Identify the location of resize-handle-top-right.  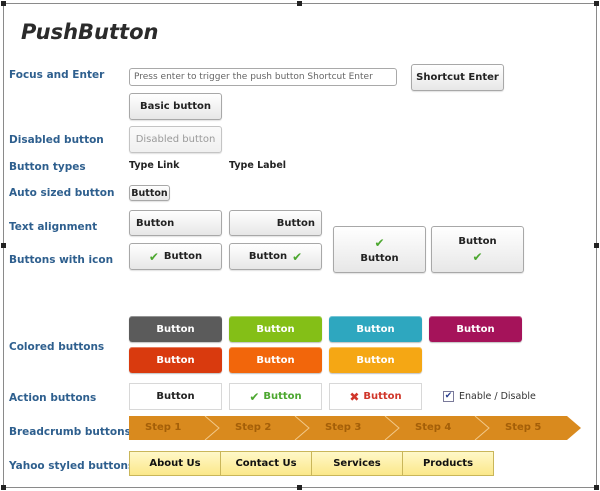
(596, 3).